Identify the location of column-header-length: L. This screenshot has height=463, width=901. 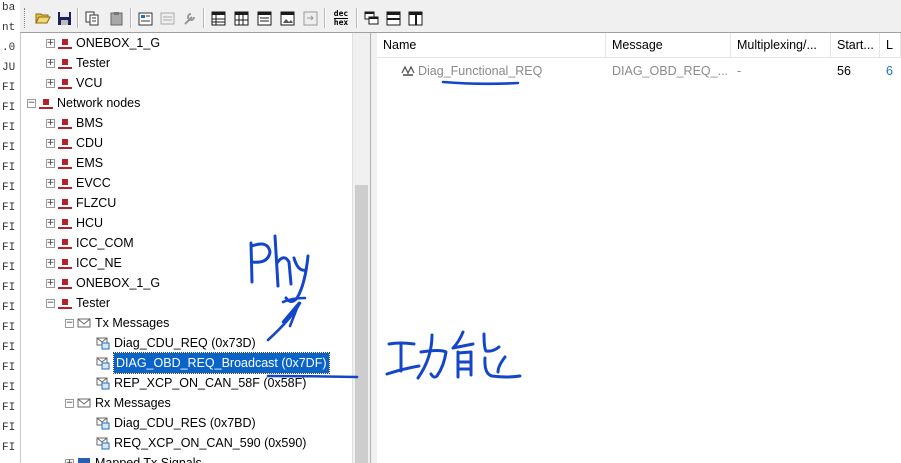
(890, 45).